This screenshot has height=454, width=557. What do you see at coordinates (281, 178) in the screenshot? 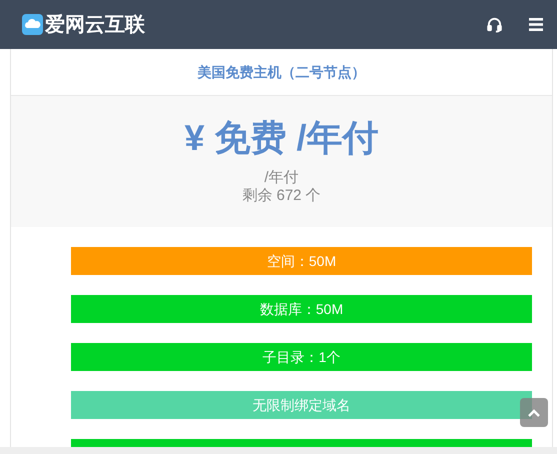
I see `billing-period: /年付` at bounding box center [281, 178].